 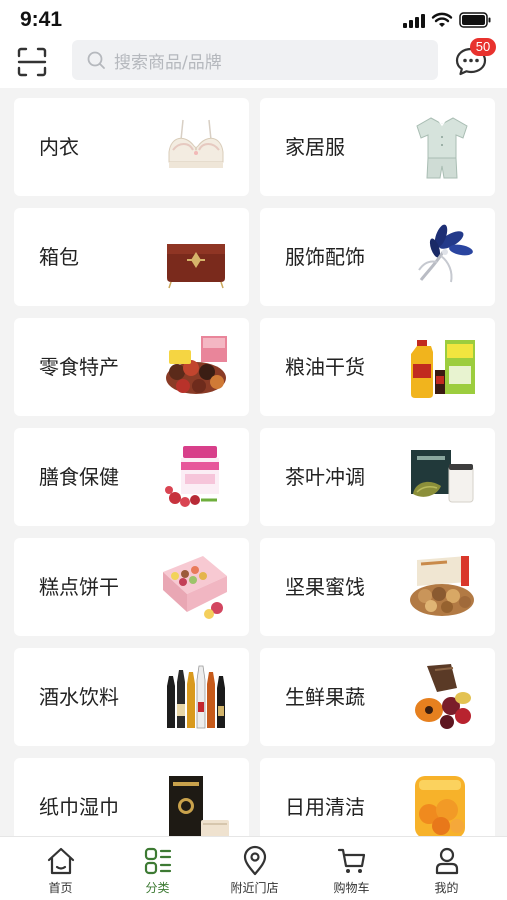 I want to click on supplement-jar-image, so click(x=192, y=476).